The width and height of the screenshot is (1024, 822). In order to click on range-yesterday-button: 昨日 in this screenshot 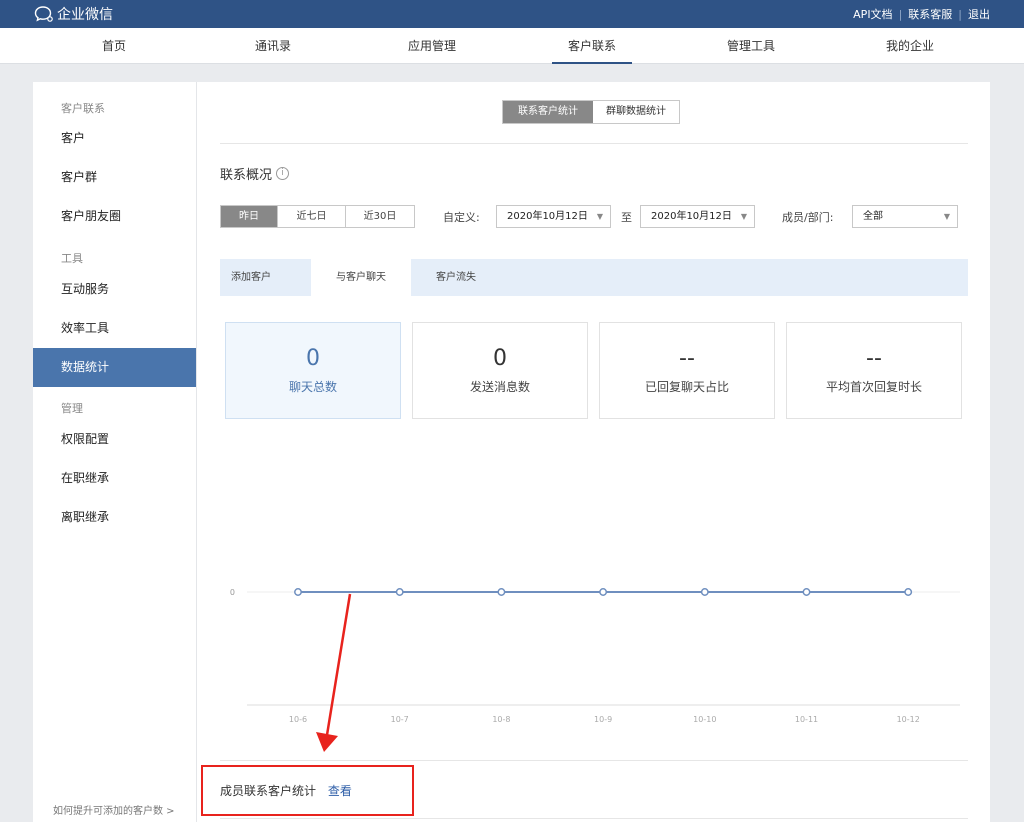, I will do `click(249, 216)`.